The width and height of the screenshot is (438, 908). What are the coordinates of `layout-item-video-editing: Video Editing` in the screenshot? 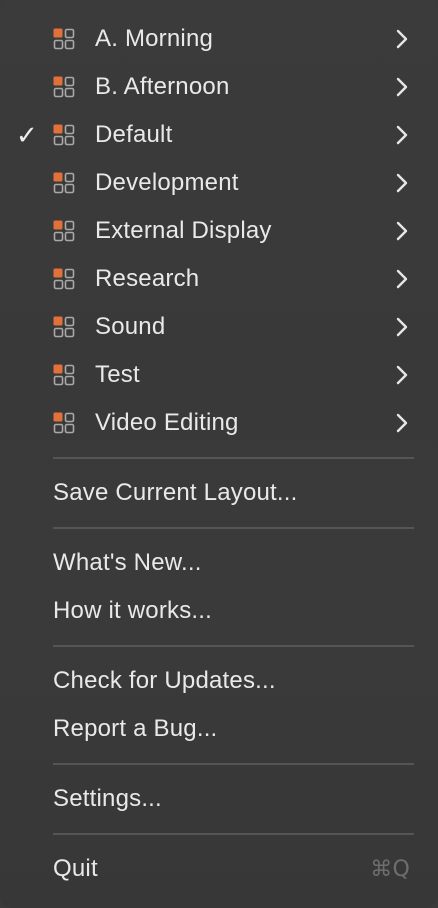 It's located at (219, 423).